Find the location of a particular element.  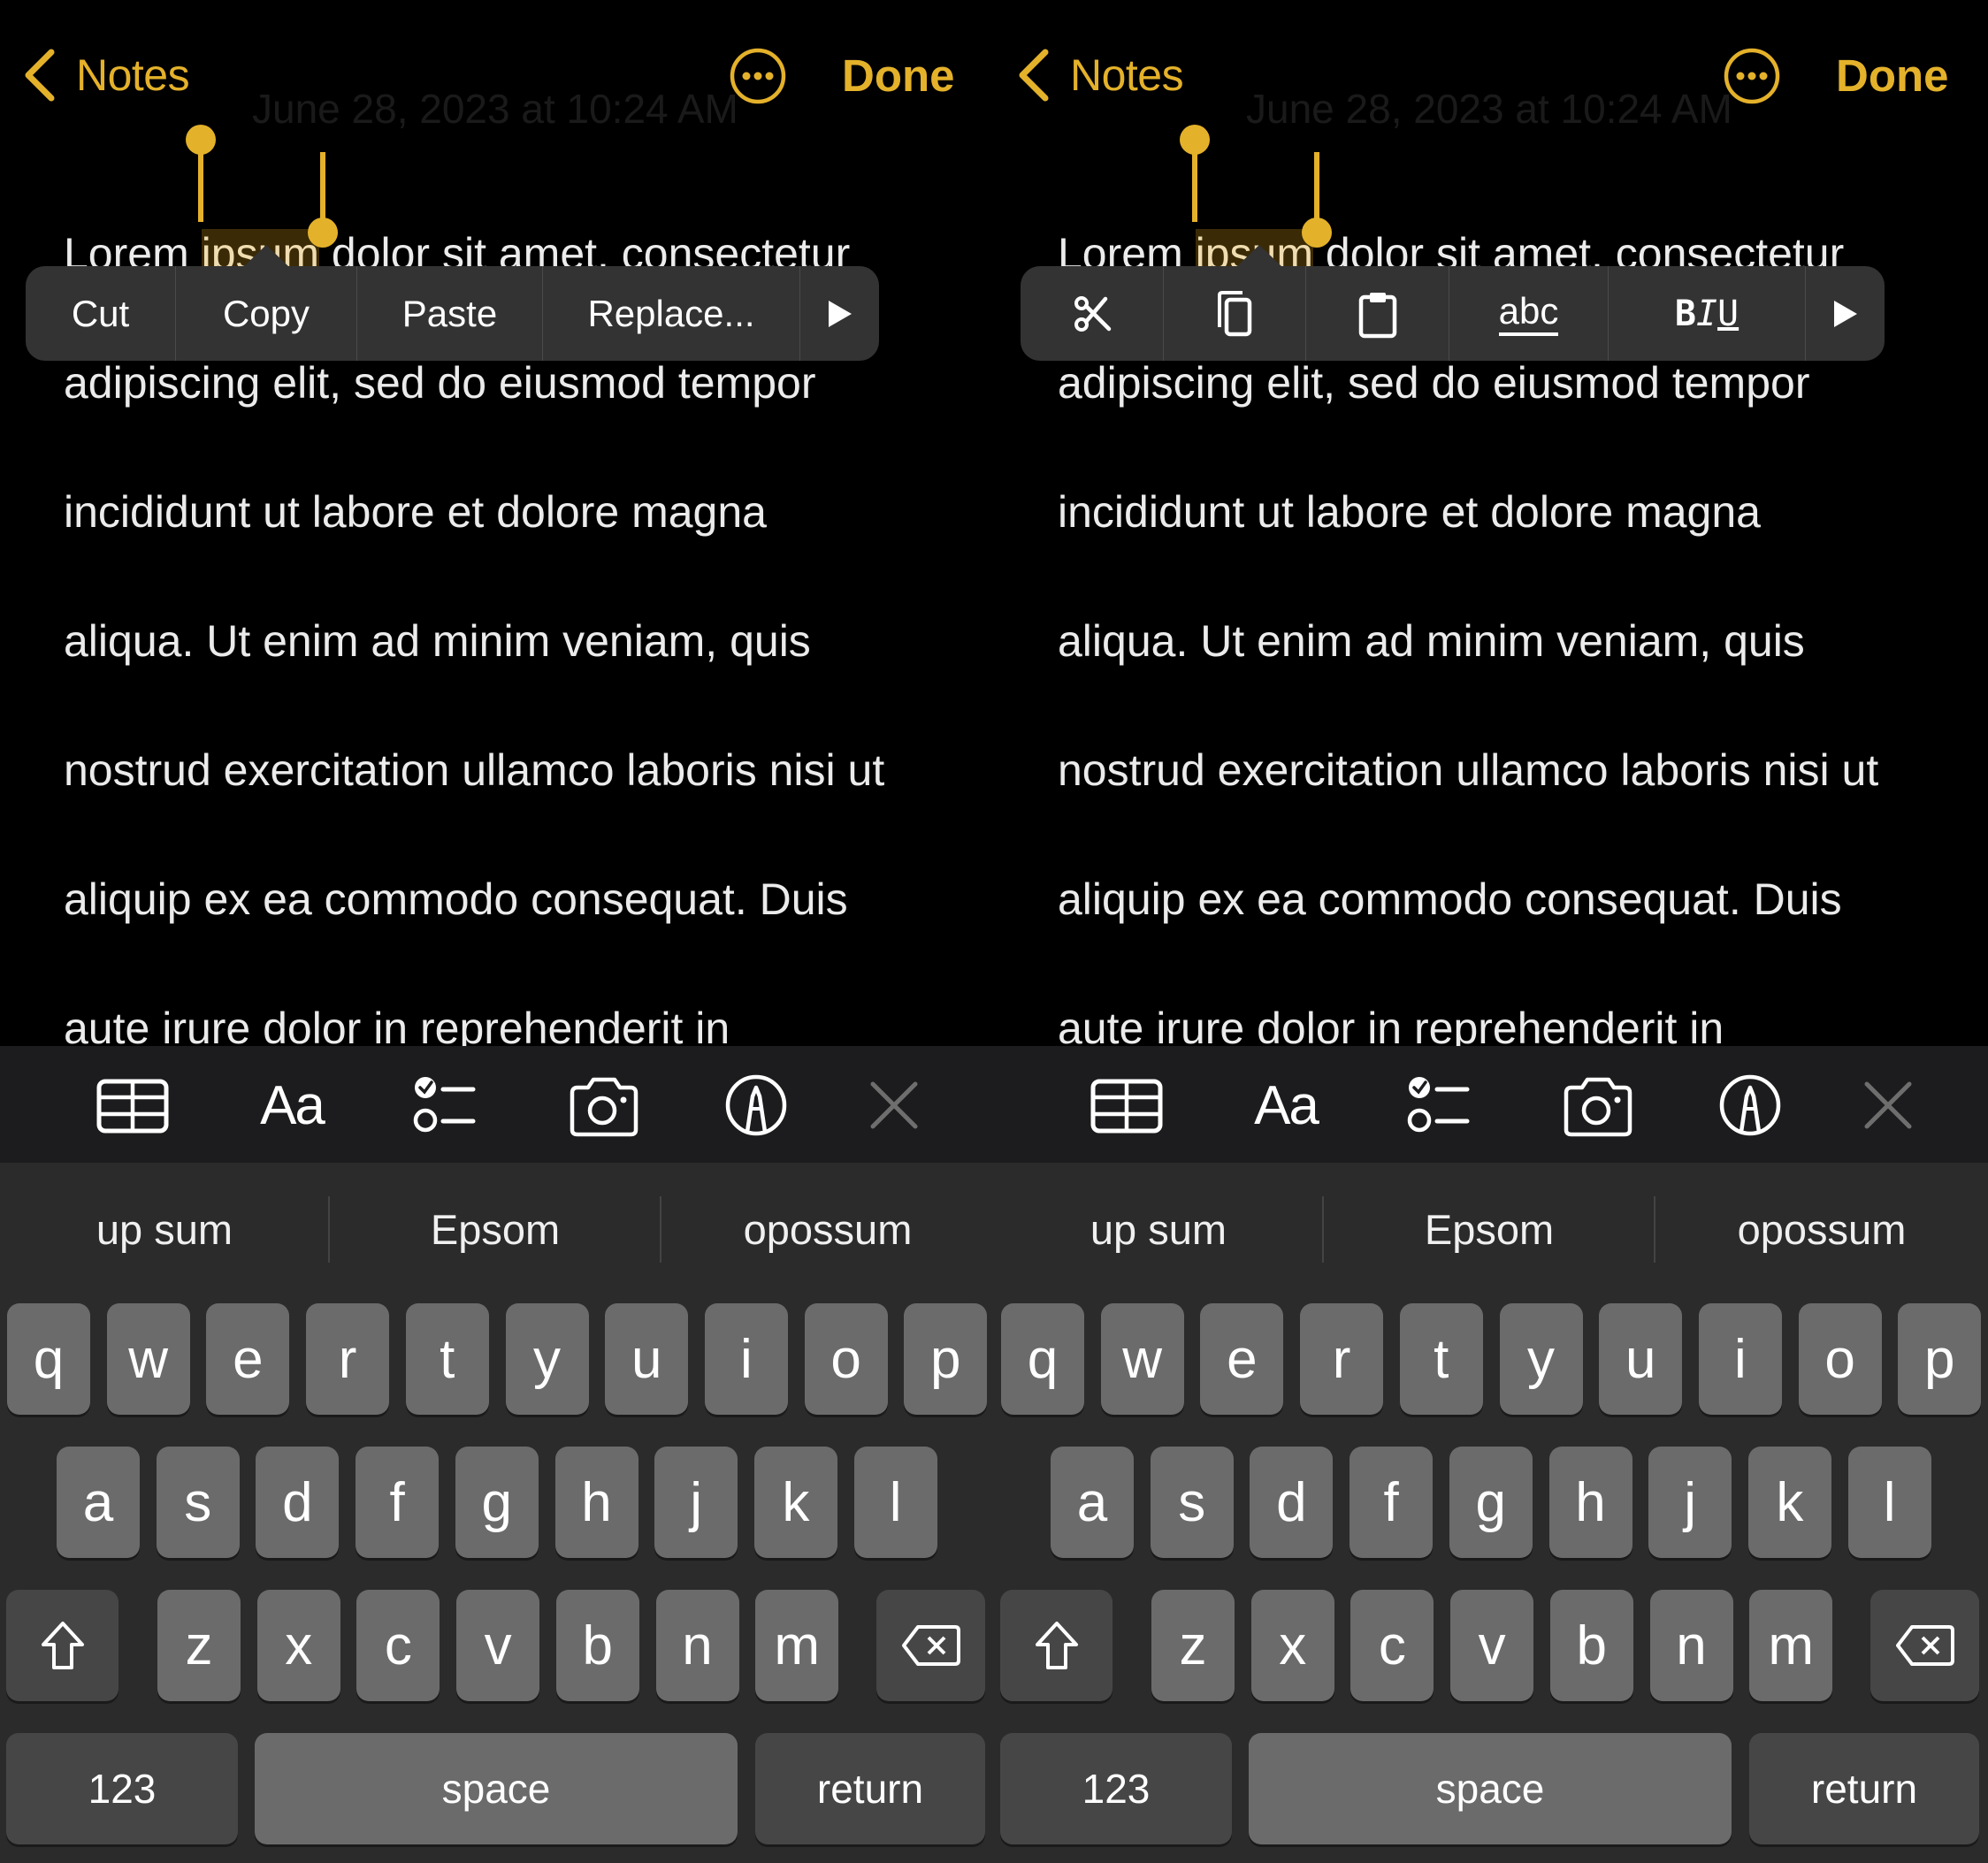

paste-button: Paste is located at coordinates (450, 313).